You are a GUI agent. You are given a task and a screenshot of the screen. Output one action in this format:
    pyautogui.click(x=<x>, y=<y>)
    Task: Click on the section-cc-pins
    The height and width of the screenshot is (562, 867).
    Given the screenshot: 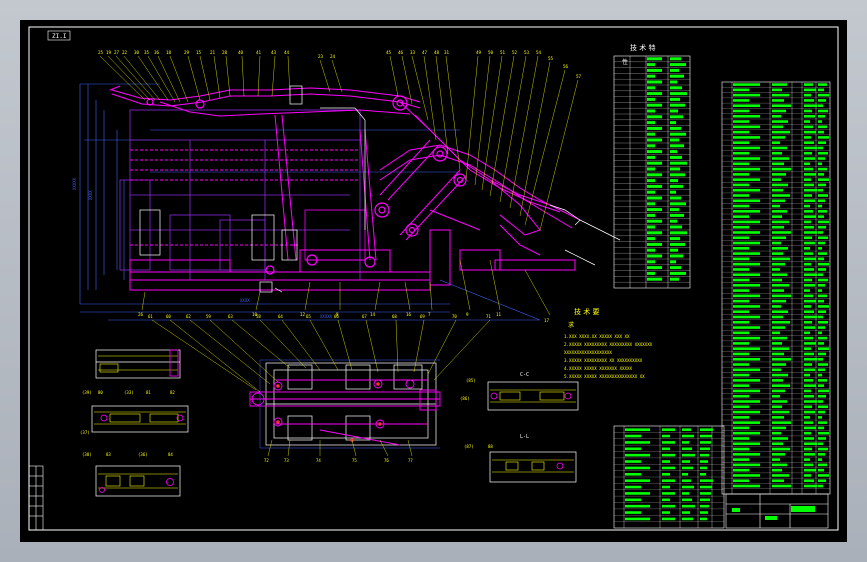 What is the action you would take?
    pyautogui.click(x=531, y=396)
    